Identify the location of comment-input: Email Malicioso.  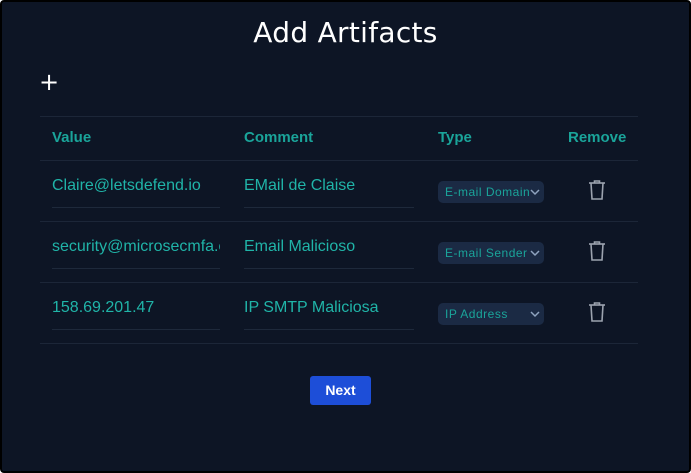
(329, 245).